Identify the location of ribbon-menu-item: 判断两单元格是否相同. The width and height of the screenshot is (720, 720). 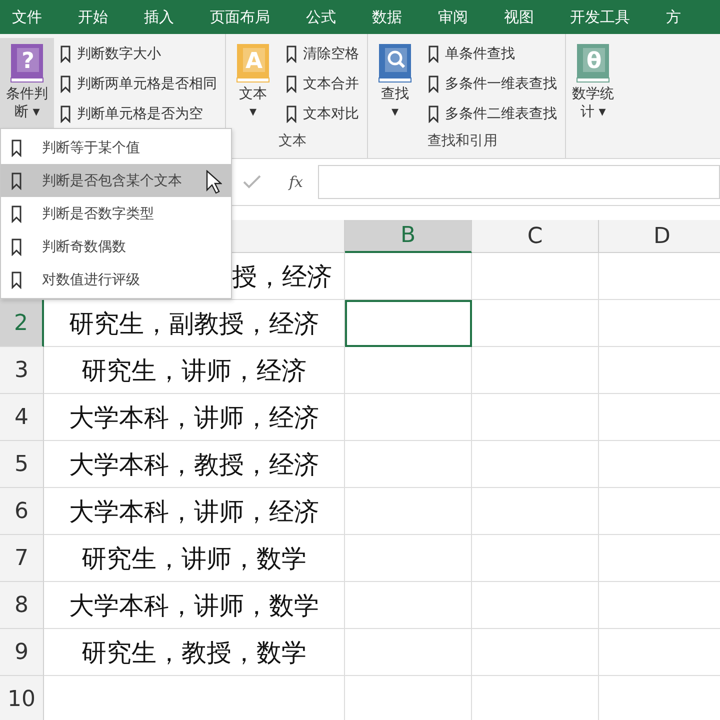
(138, 84).